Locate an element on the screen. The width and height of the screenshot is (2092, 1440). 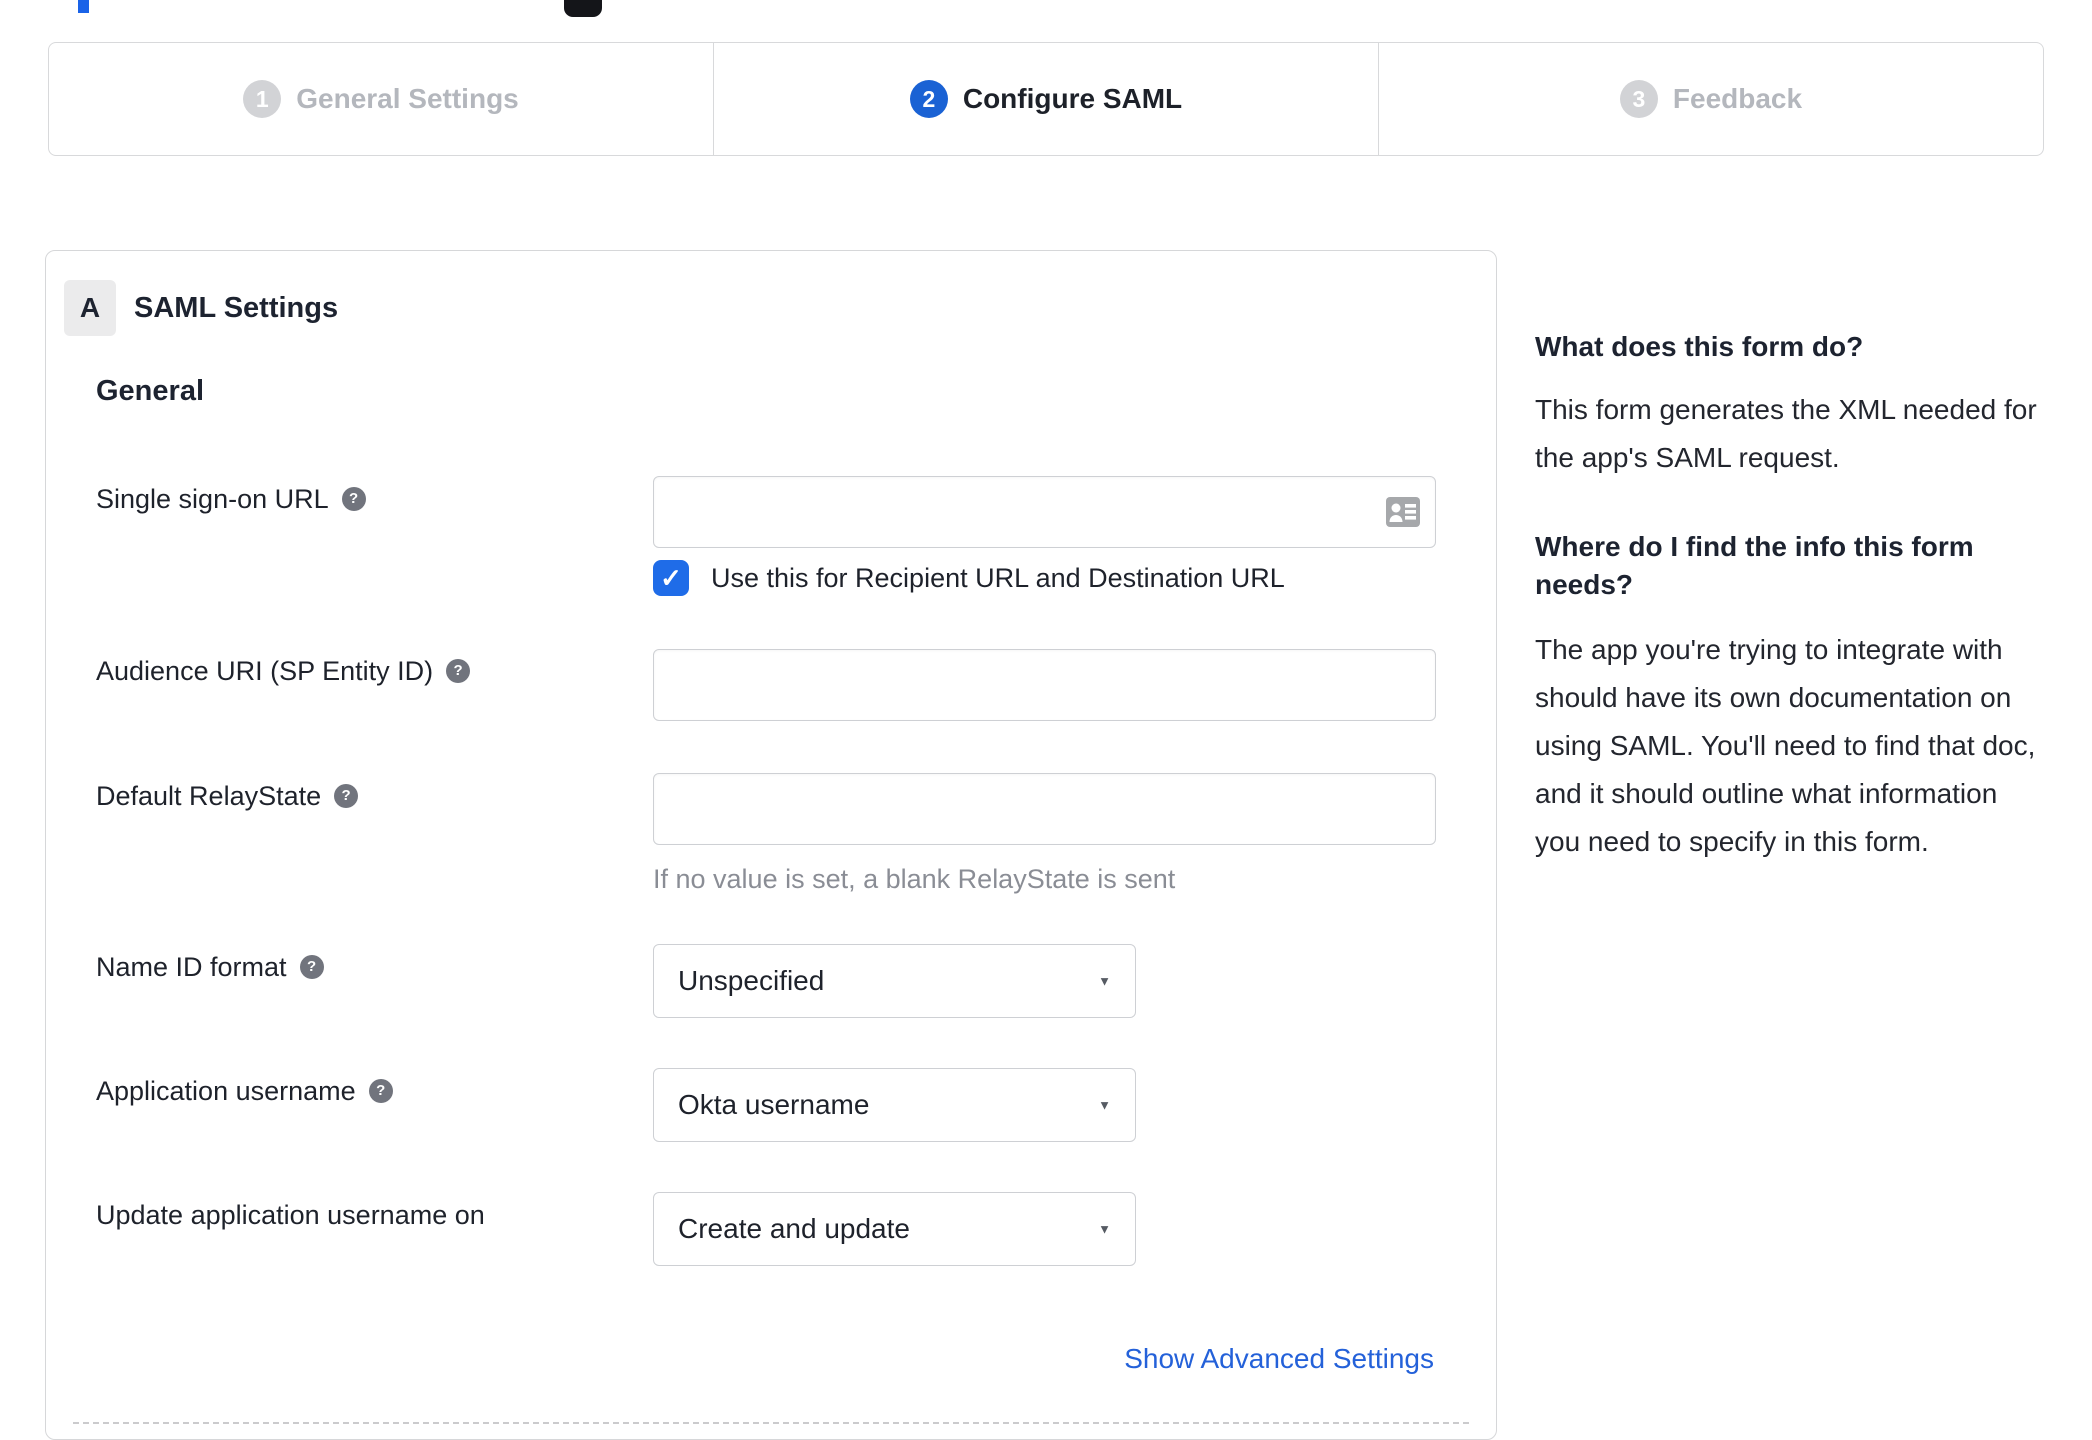
update-username-select: Create and update ▼ is located at coordinates (894, 1229).